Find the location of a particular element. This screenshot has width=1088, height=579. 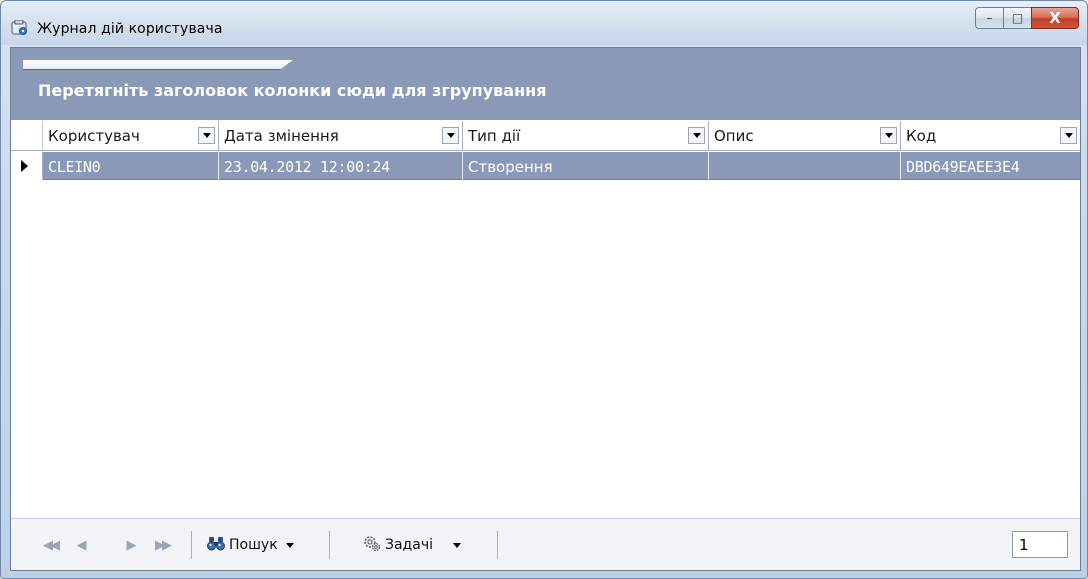

column-header-label: Код is located at coordinates (921, 136).